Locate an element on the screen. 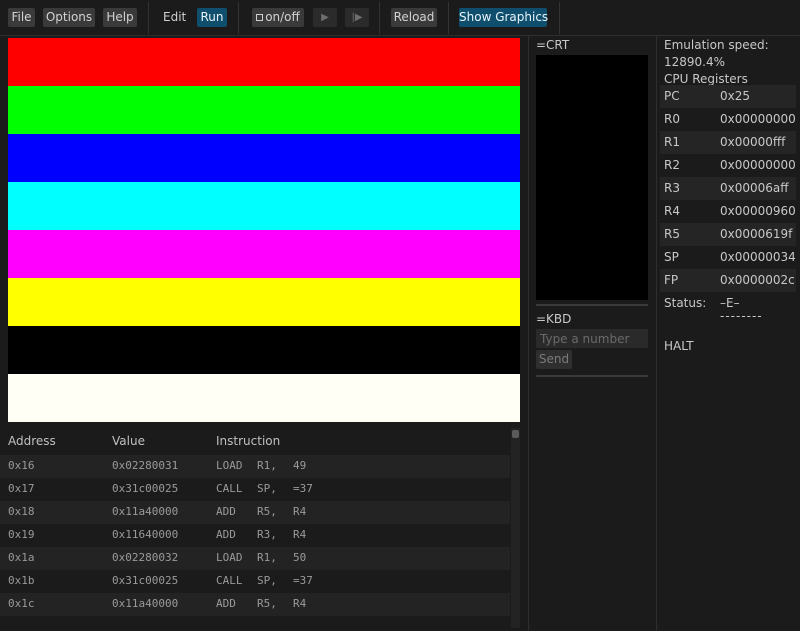  kbd-label: =KBD is located at coordinates (554, 319).